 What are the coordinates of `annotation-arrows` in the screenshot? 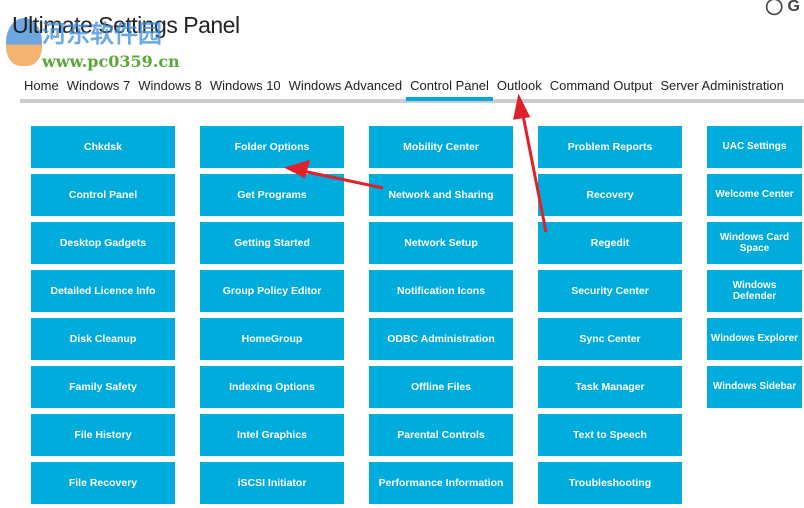 It's located at (415, 163).